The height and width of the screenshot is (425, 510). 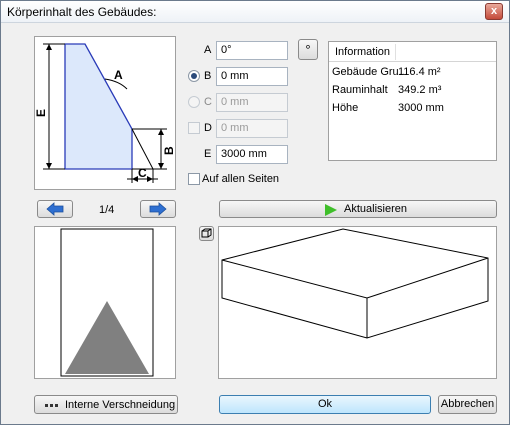 I want to click on field-a-input: 0°, so click(x=252, y=50).